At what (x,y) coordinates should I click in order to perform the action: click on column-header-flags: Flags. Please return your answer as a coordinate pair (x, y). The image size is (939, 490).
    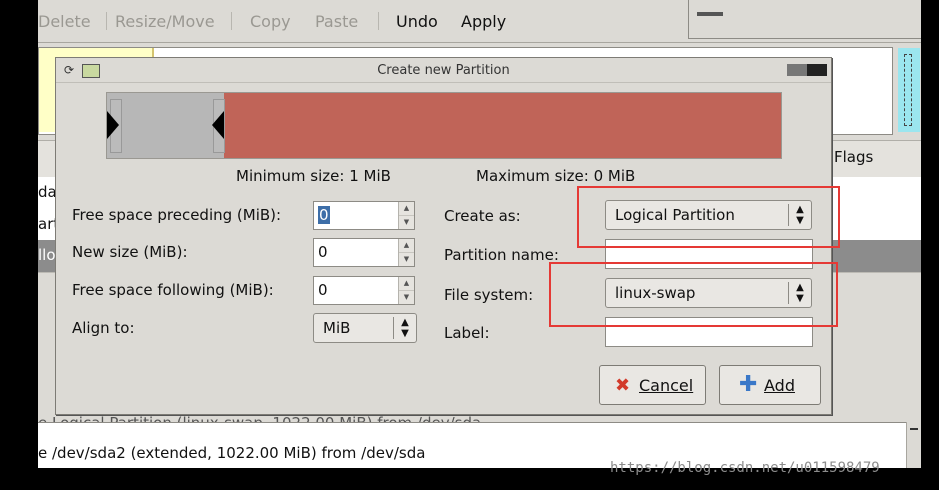
    Looking at the image, I should click on (853, 157).